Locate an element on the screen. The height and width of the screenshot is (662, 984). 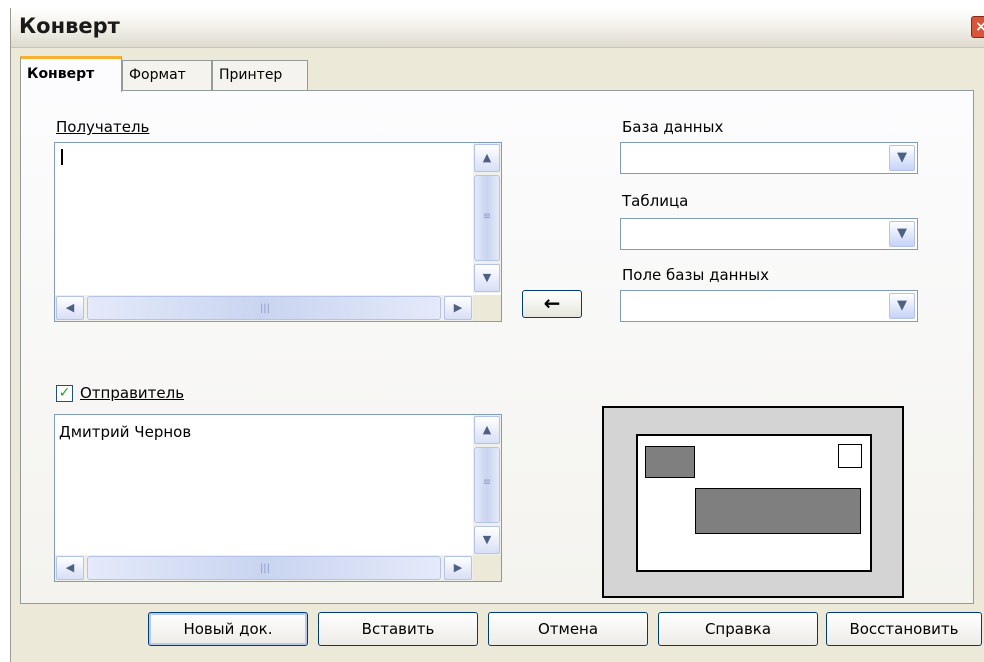
table-label: Таблица is located at coordinates (655, 201).